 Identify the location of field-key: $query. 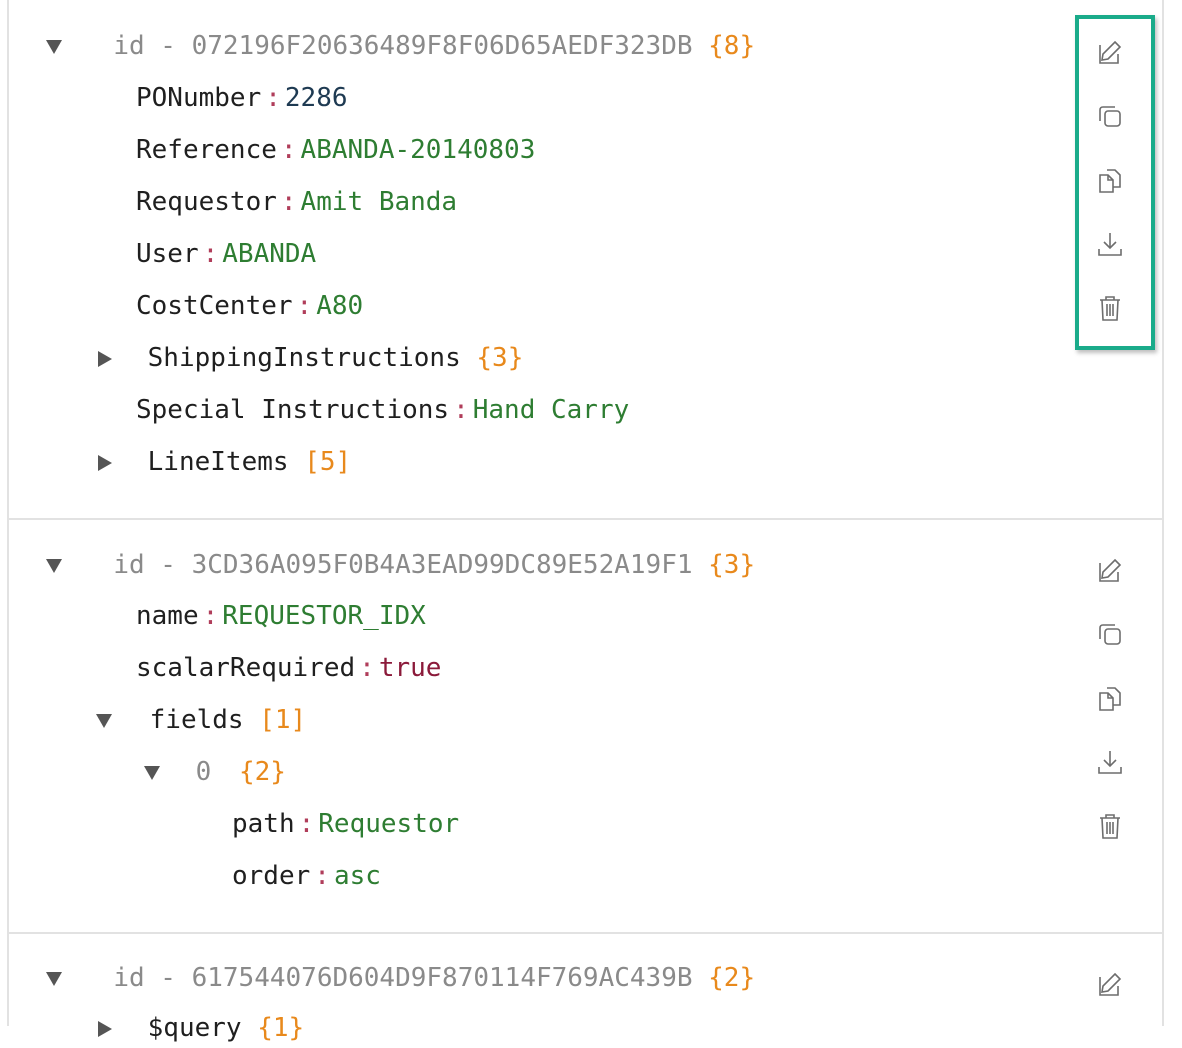
(194, 1028).